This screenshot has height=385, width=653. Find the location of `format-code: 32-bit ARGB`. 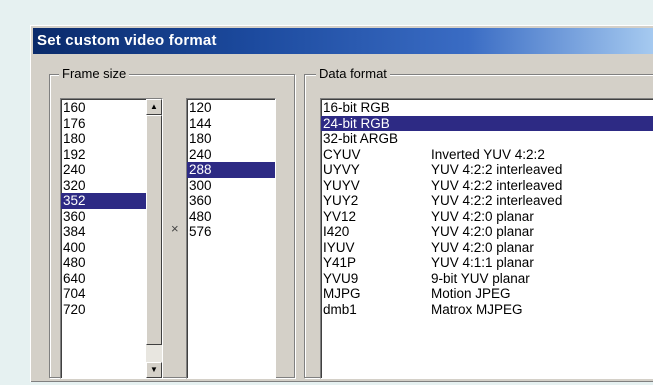

format-code: 32-bit ARGB is located at coordinates (361, 138).